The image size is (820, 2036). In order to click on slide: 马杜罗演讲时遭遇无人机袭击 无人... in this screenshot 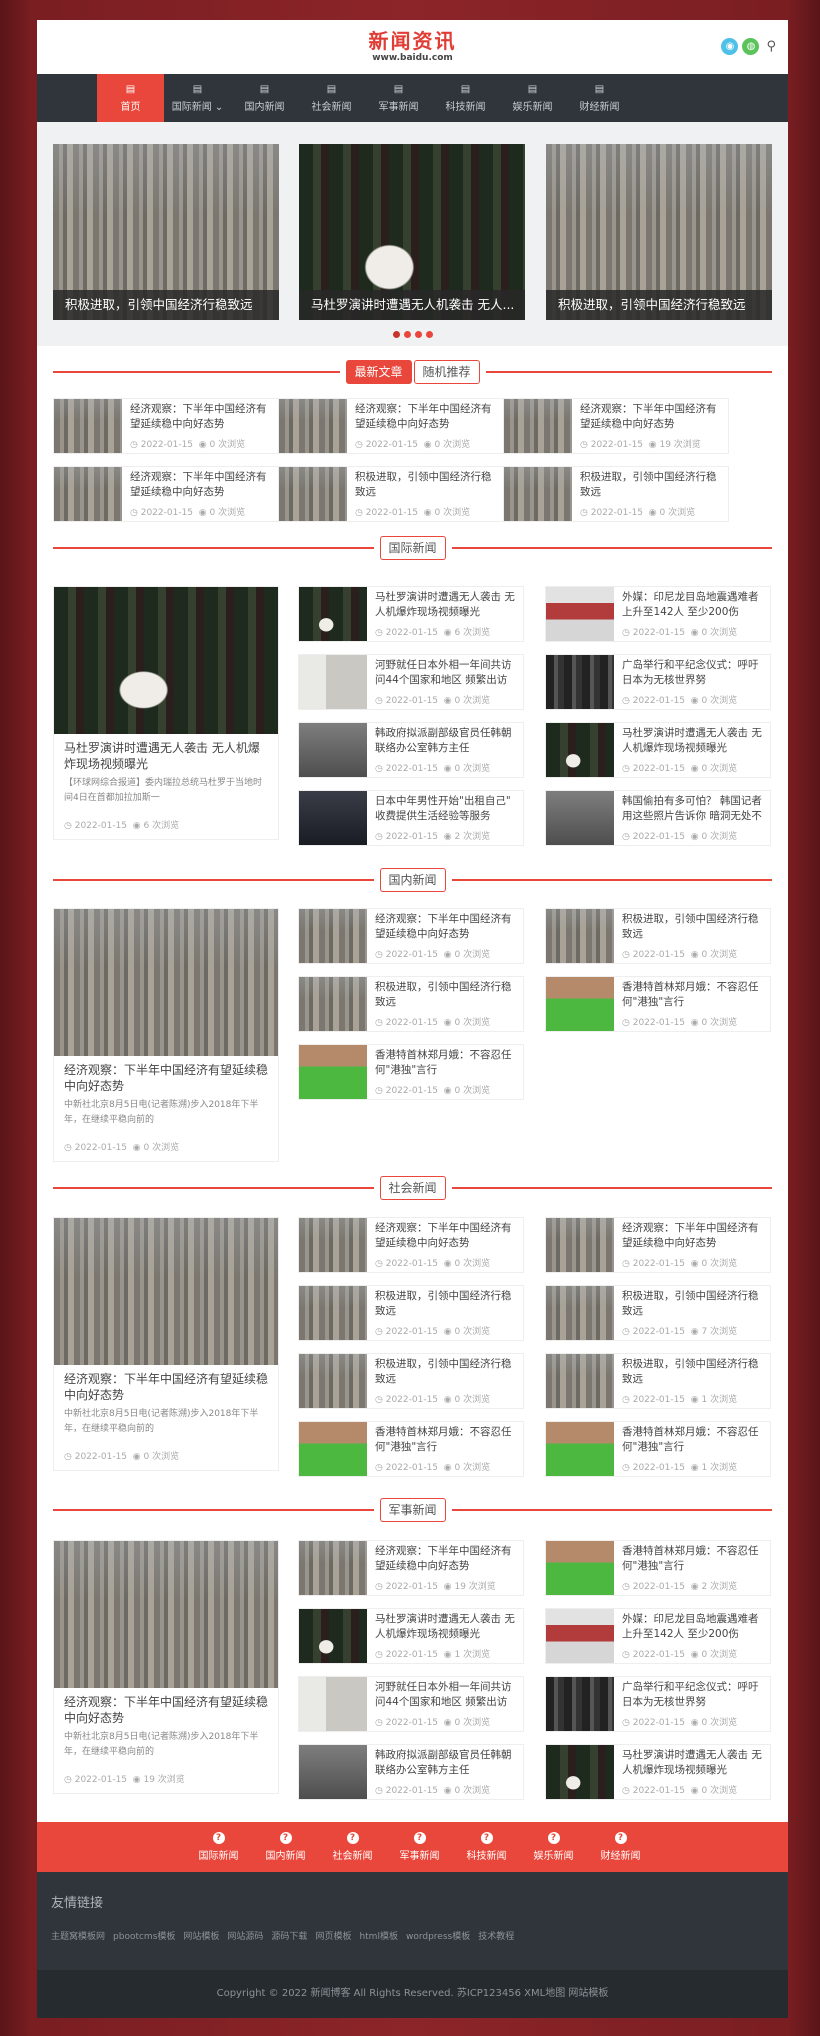, I will do `click(412, 232)`.